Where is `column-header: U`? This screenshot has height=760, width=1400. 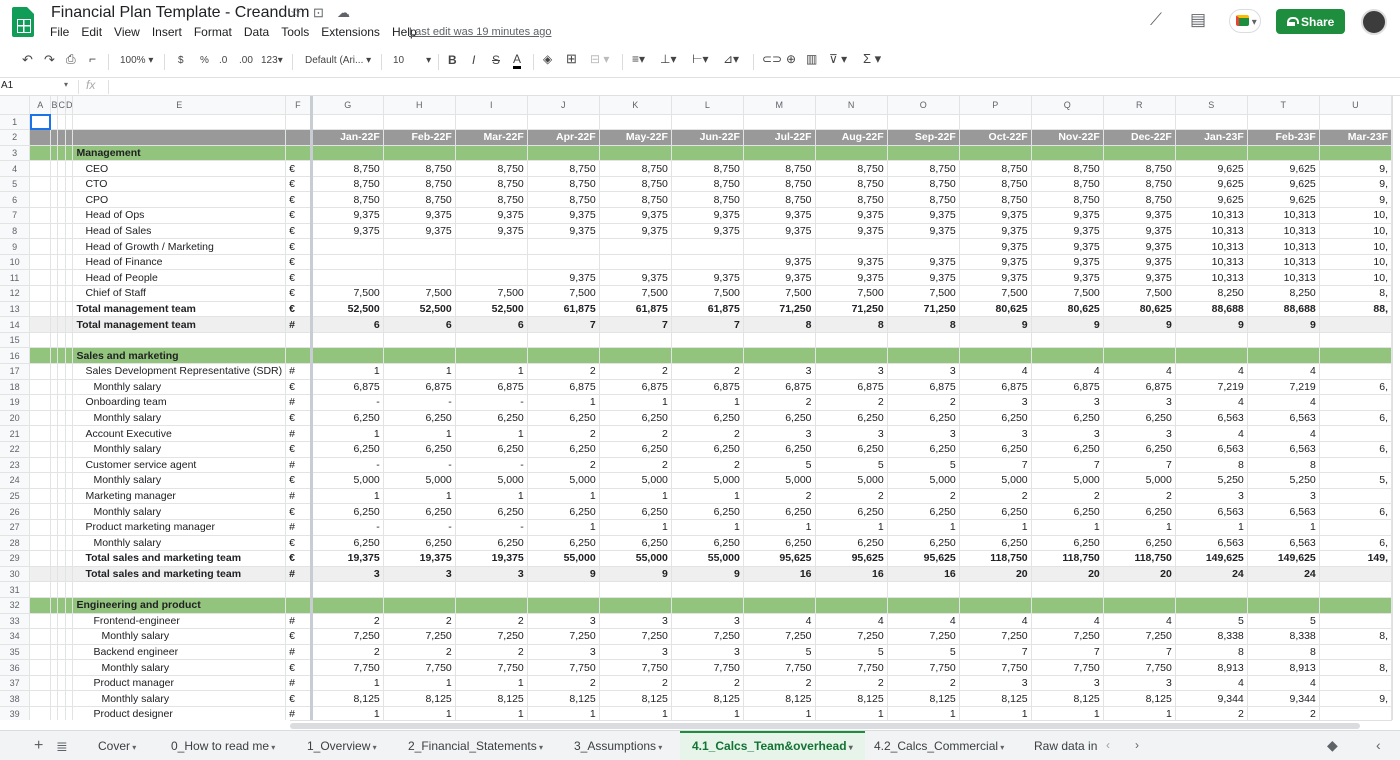
column-header: U is located at coordinates (1355, 105).